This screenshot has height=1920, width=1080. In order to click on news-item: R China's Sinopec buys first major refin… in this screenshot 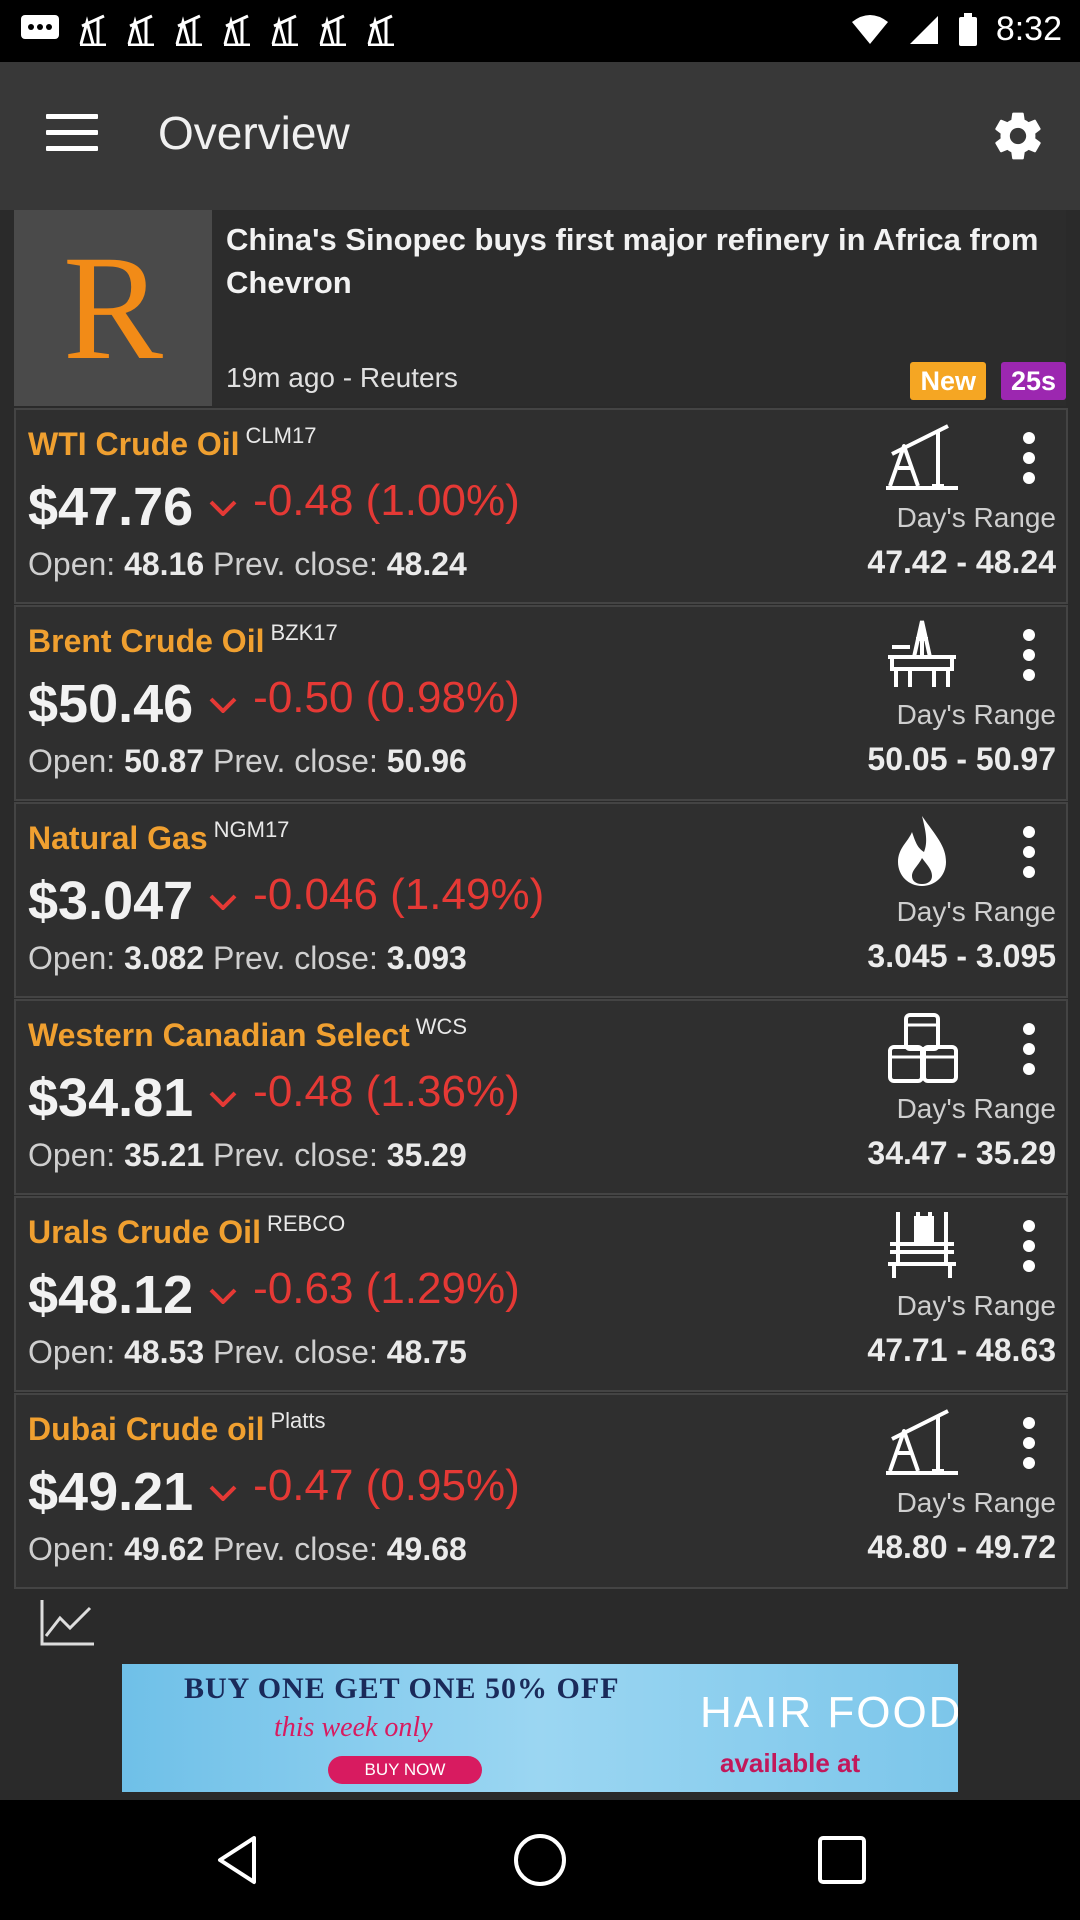, I will do `click(540, 308)`.